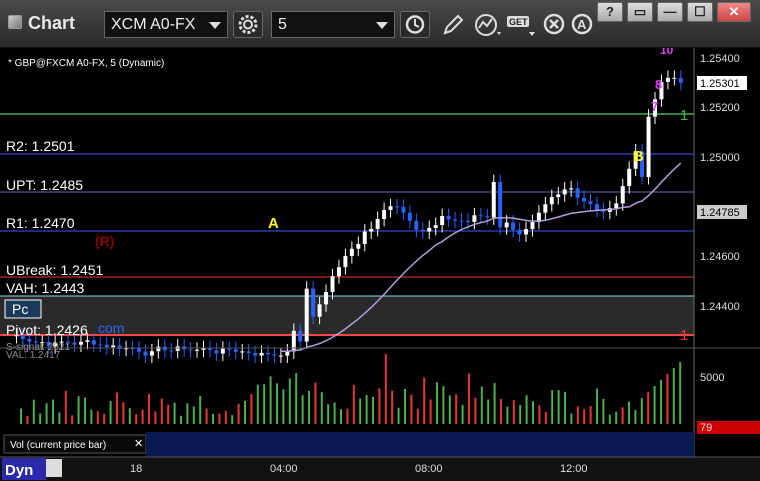 Image resolution: width=760 pixels, height=481 pixels. I want to click on interval-value: 5, so click(282, 24).